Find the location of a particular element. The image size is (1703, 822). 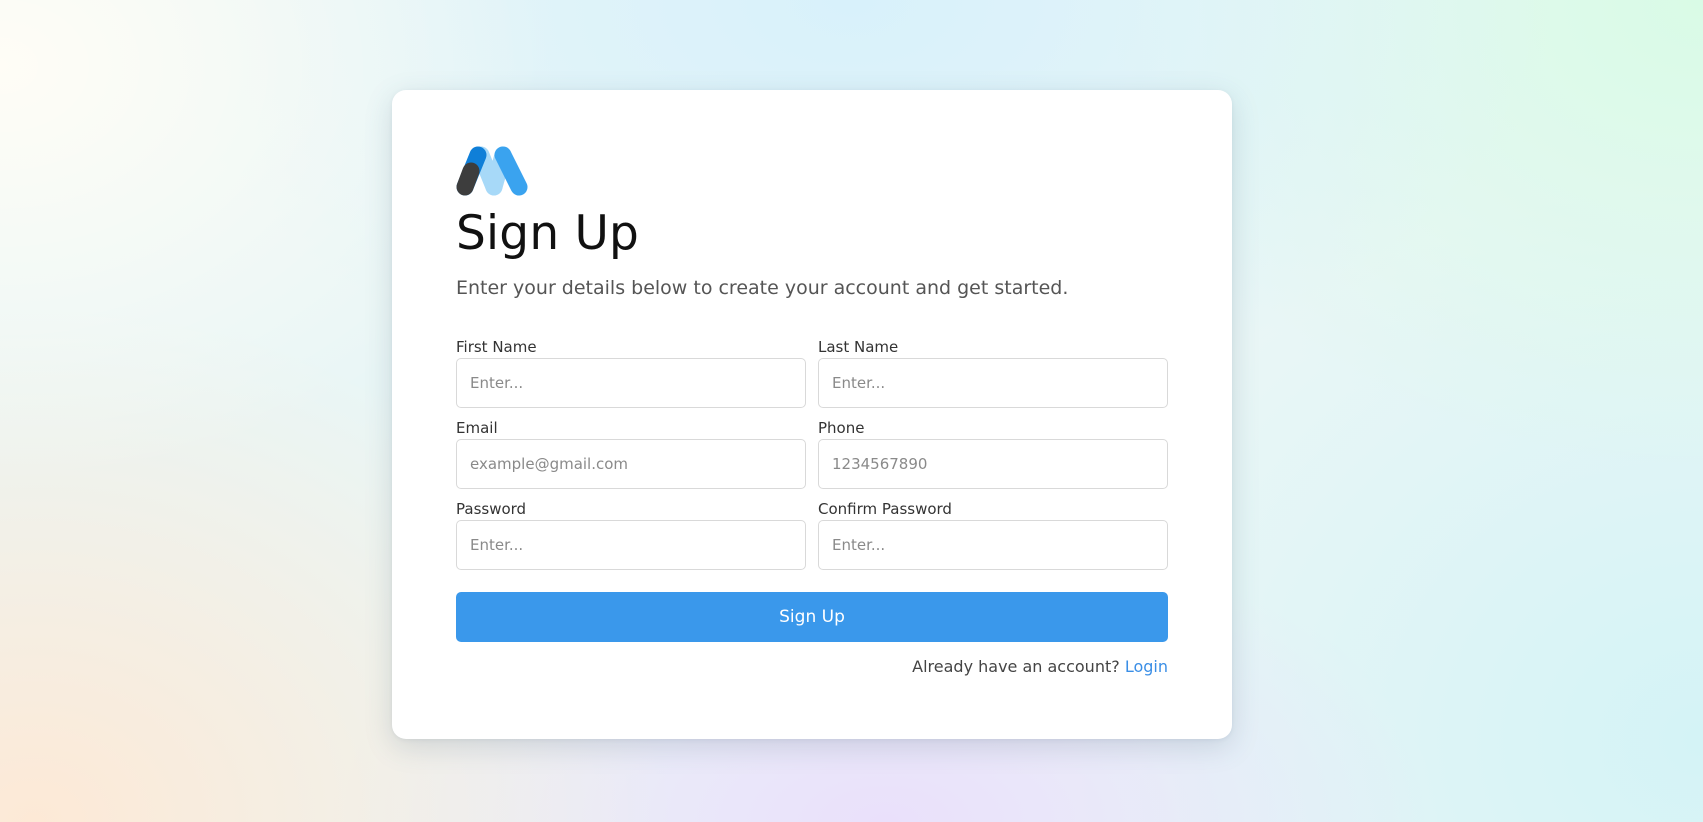

last-name-label: Last Name is located at coordinates (858, 347).